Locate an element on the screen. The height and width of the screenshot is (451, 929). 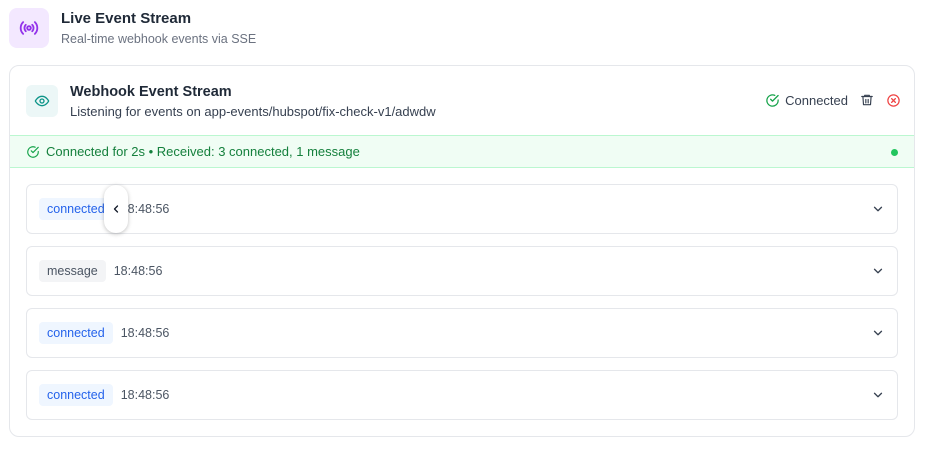
chevron-left-icon is located at coordinates (116, 209).